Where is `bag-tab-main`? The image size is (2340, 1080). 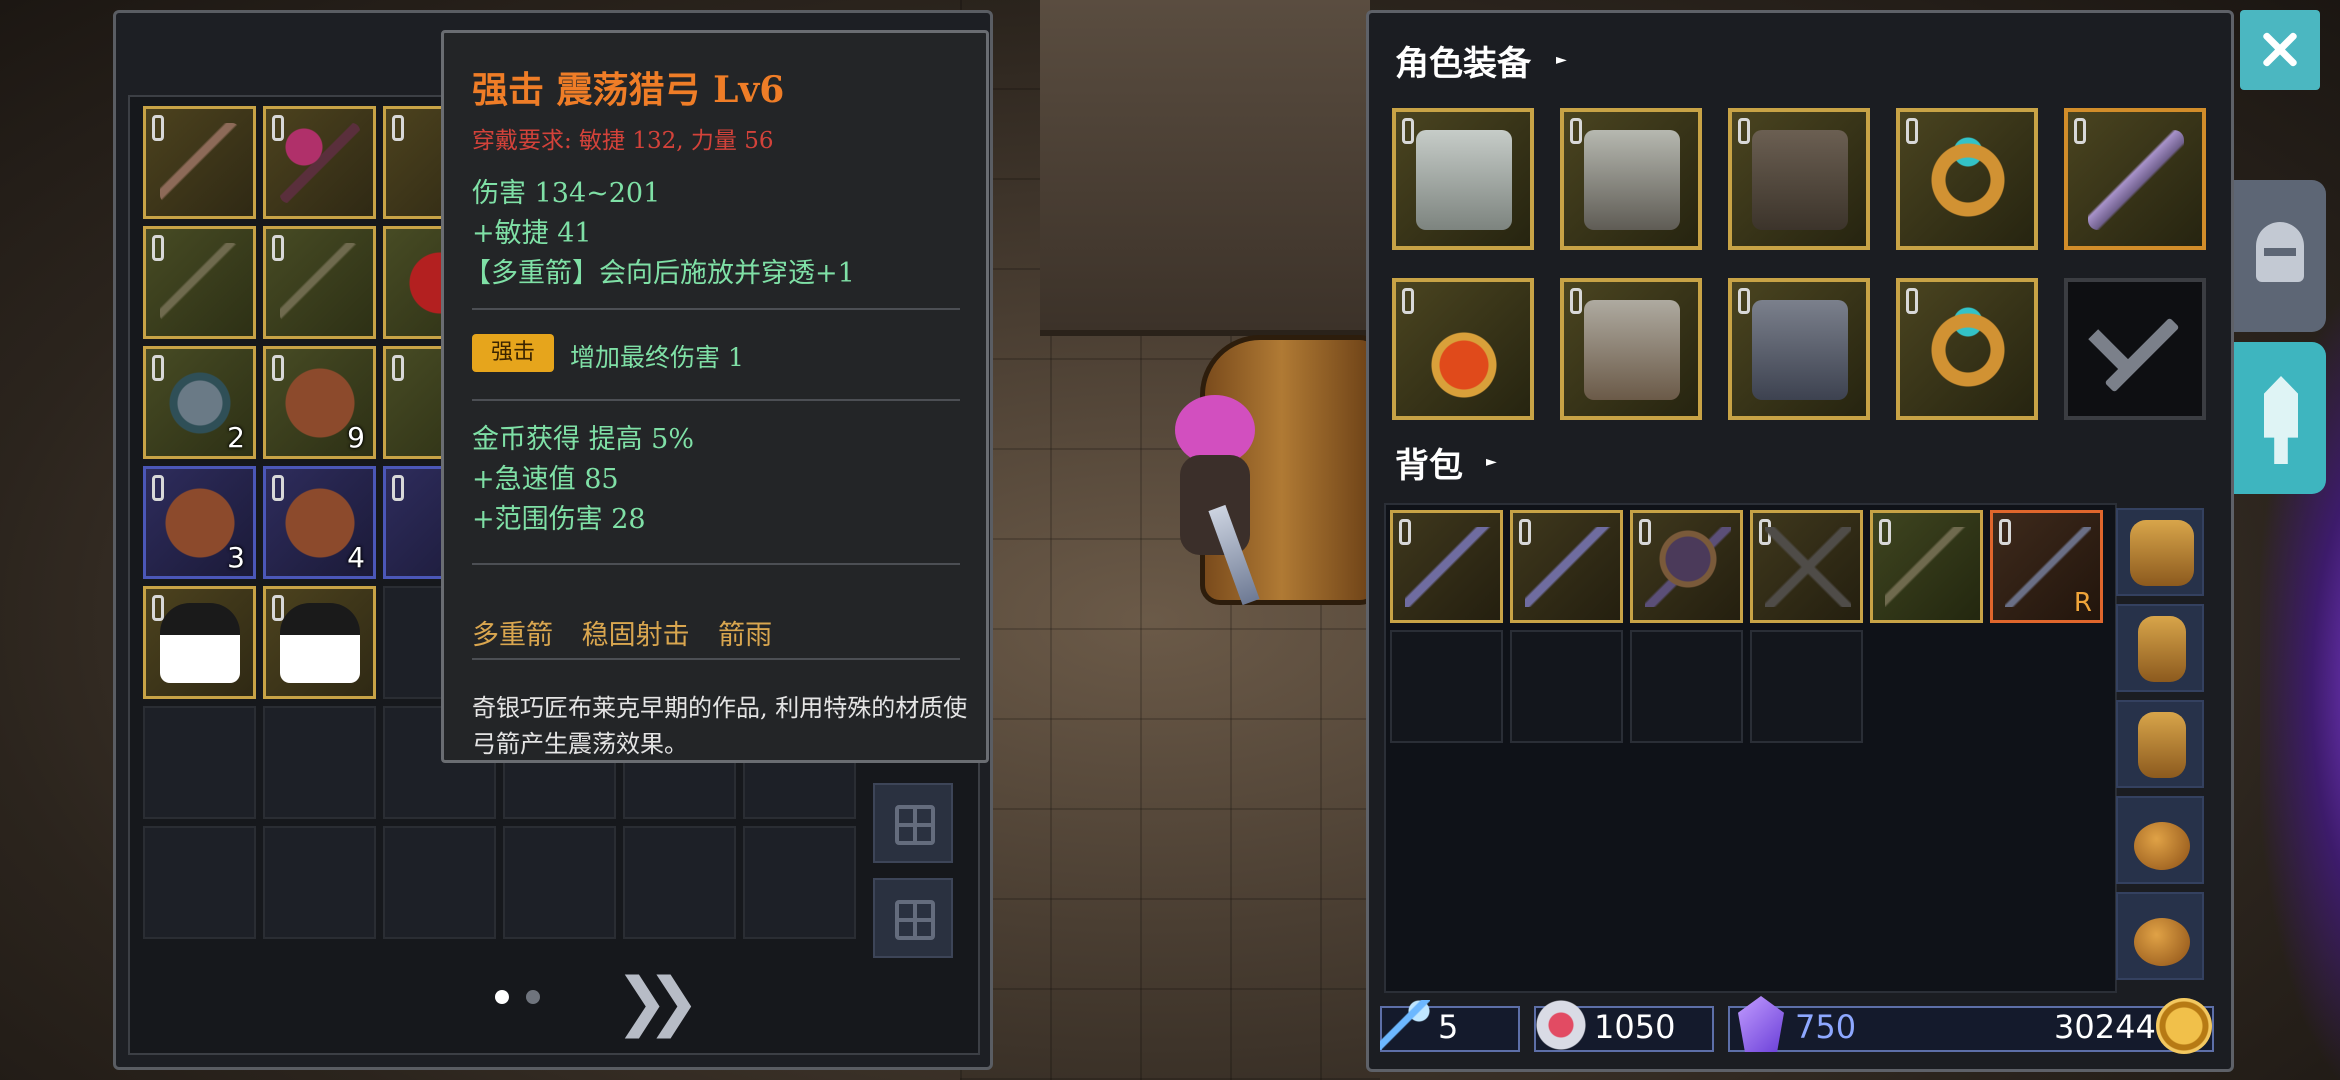
bag-tab-main is located at coordinates (2160, 552).